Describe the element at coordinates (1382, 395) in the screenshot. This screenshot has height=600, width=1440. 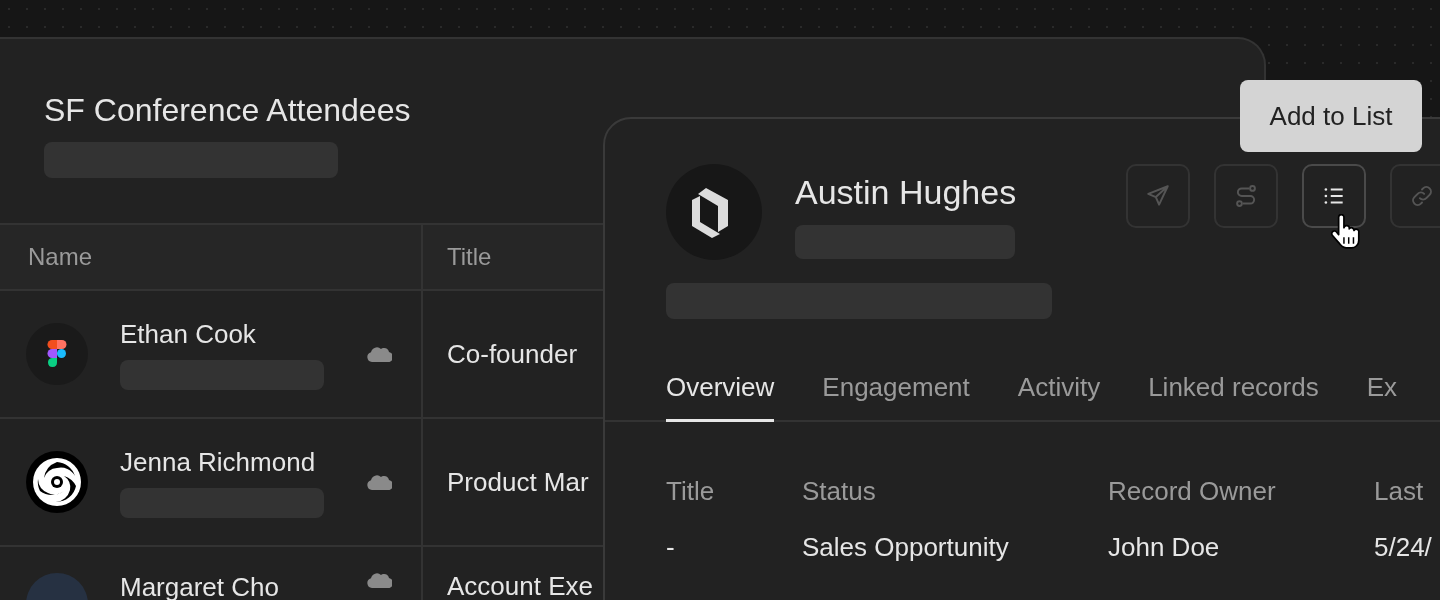
I see `tab: Ex` at that location.